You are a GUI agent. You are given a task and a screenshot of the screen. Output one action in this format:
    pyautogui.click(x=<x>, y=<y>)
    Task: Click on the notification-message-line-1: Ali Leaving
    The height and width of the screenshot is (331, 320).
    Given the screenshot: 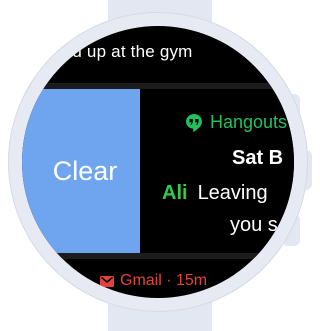 What is the action you would take?
    pyautogui.click(x=215, y=193)
    